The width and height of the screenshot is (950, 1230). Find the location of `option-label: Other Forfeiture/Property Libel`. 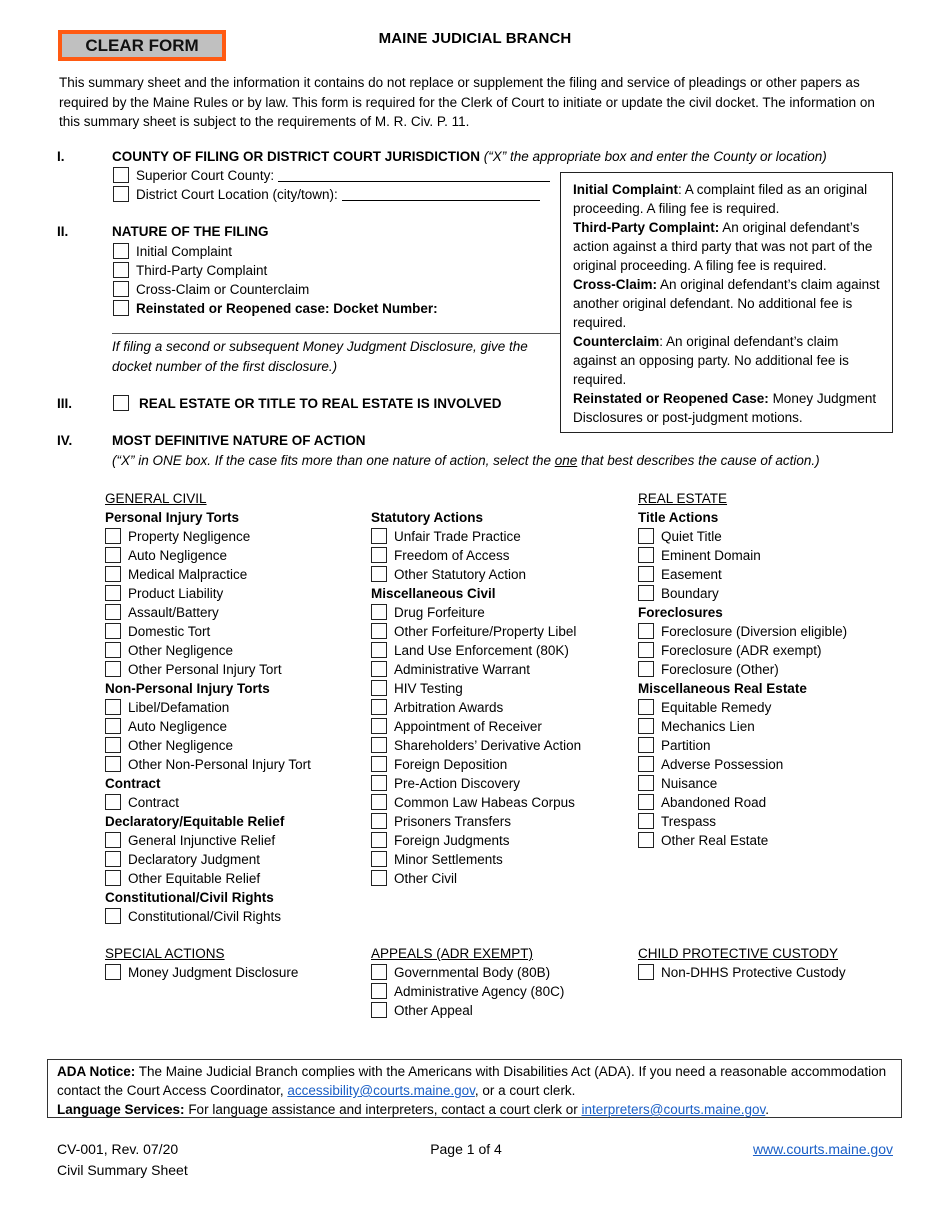

option-label: Other Forfeiture/Property Libel is located at coordinates (485, 631).